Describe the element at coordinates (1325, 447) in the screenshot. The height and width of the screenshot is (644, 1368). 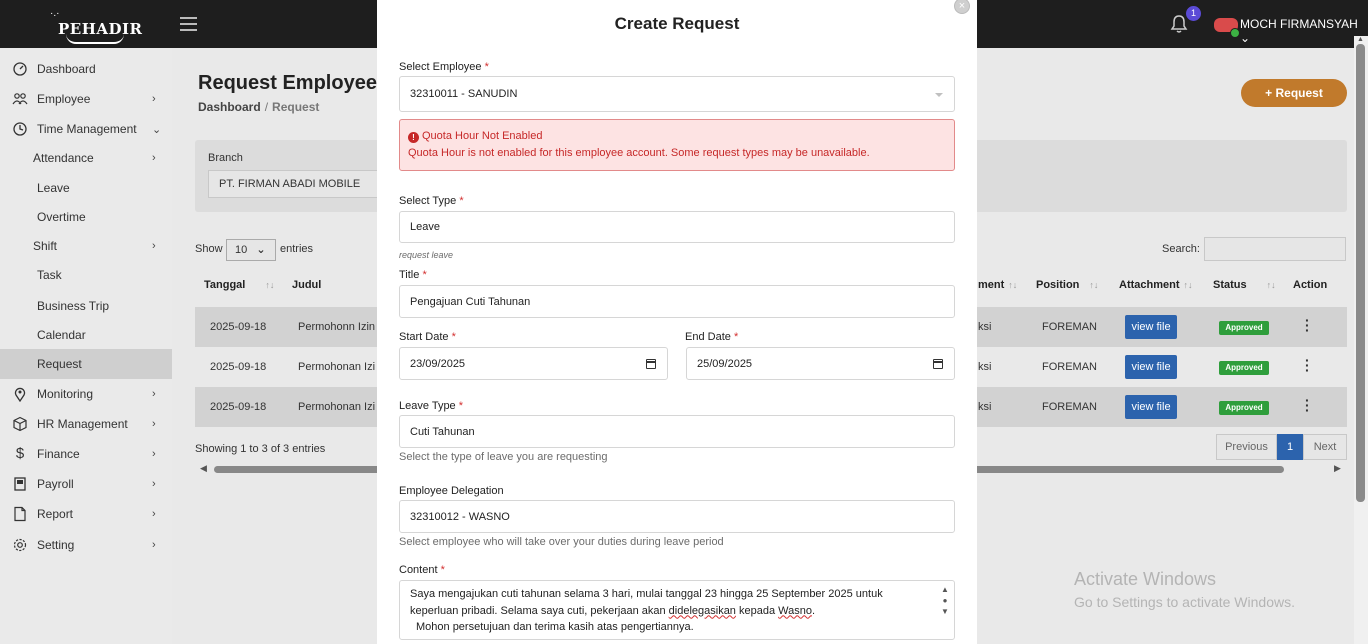
I see `pagination-next: Next` at that location.